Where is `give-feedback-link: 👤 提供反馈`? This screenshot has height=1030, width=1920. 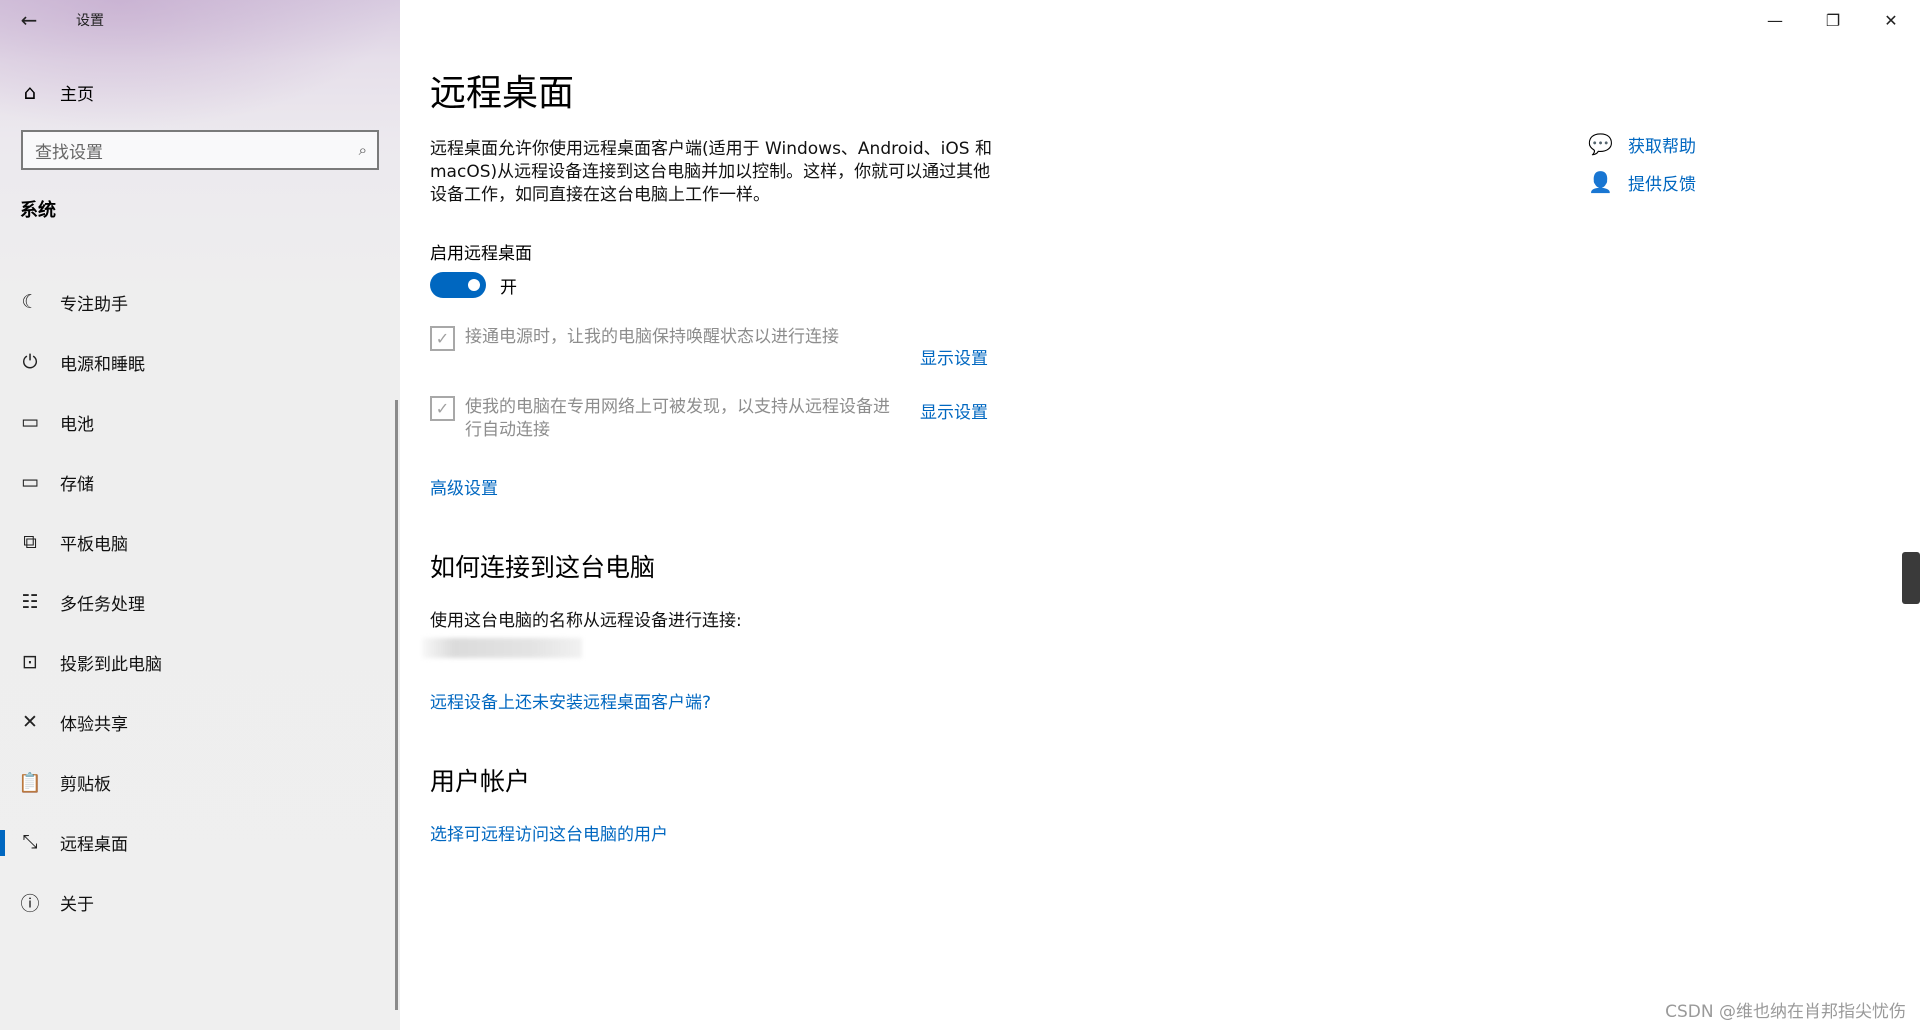 give-feedback-link: 👤 提供反馈 is located at coordinates (1642, 182).